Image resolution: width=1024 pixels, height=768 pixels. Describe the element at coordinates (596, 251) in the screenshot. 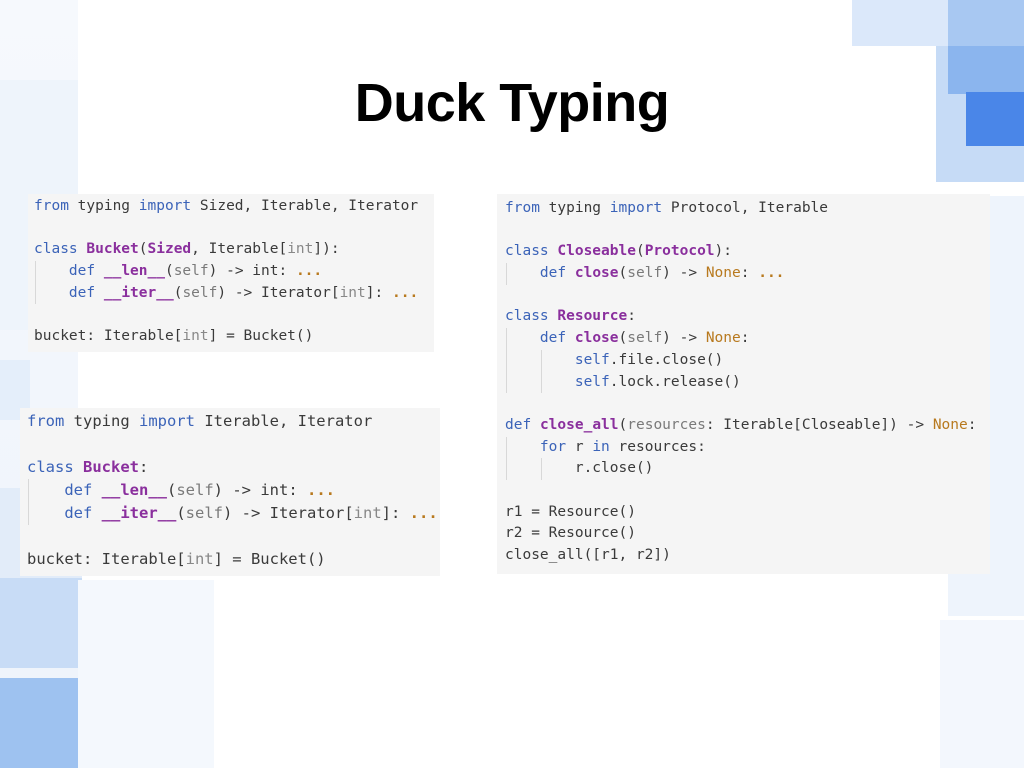

I see `code-token: Closeable` at that location.